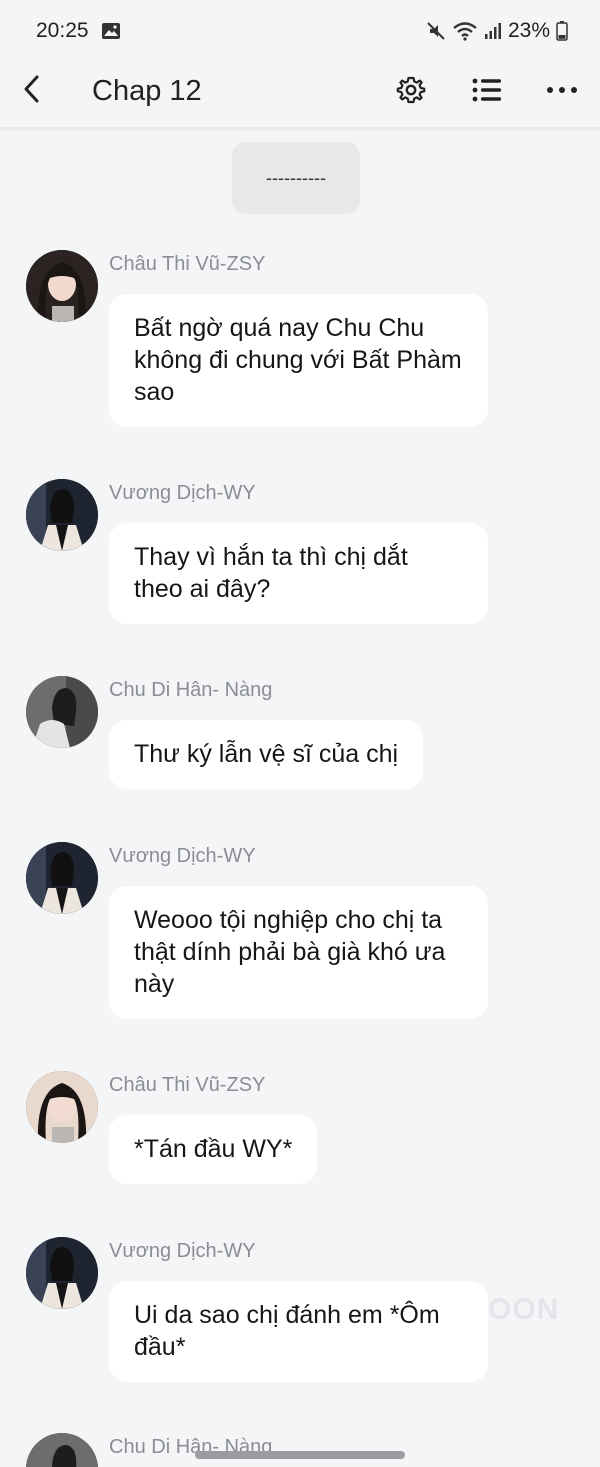 The height and width of the screenshot is (1467, 600). I want to click on gallery-icon, so click(111, 31).